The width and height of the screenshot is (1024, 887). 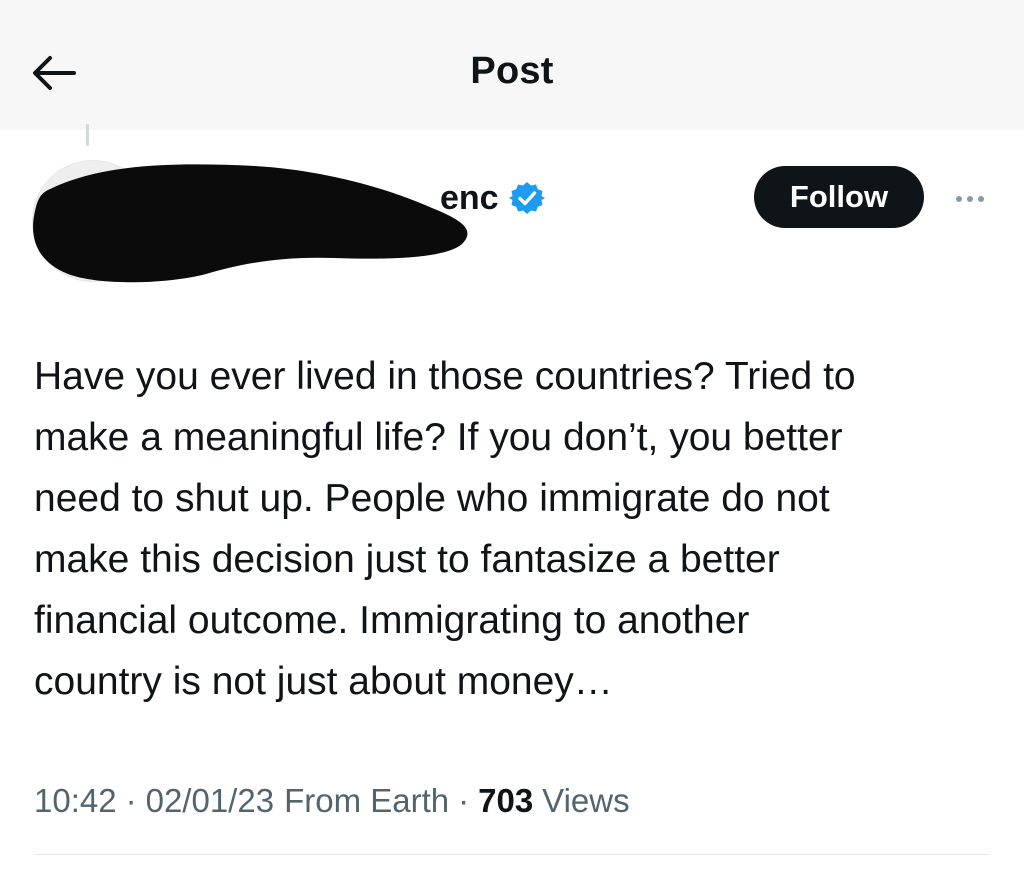 I want to click on post-source: From Earth, so click(x=367, y=800).